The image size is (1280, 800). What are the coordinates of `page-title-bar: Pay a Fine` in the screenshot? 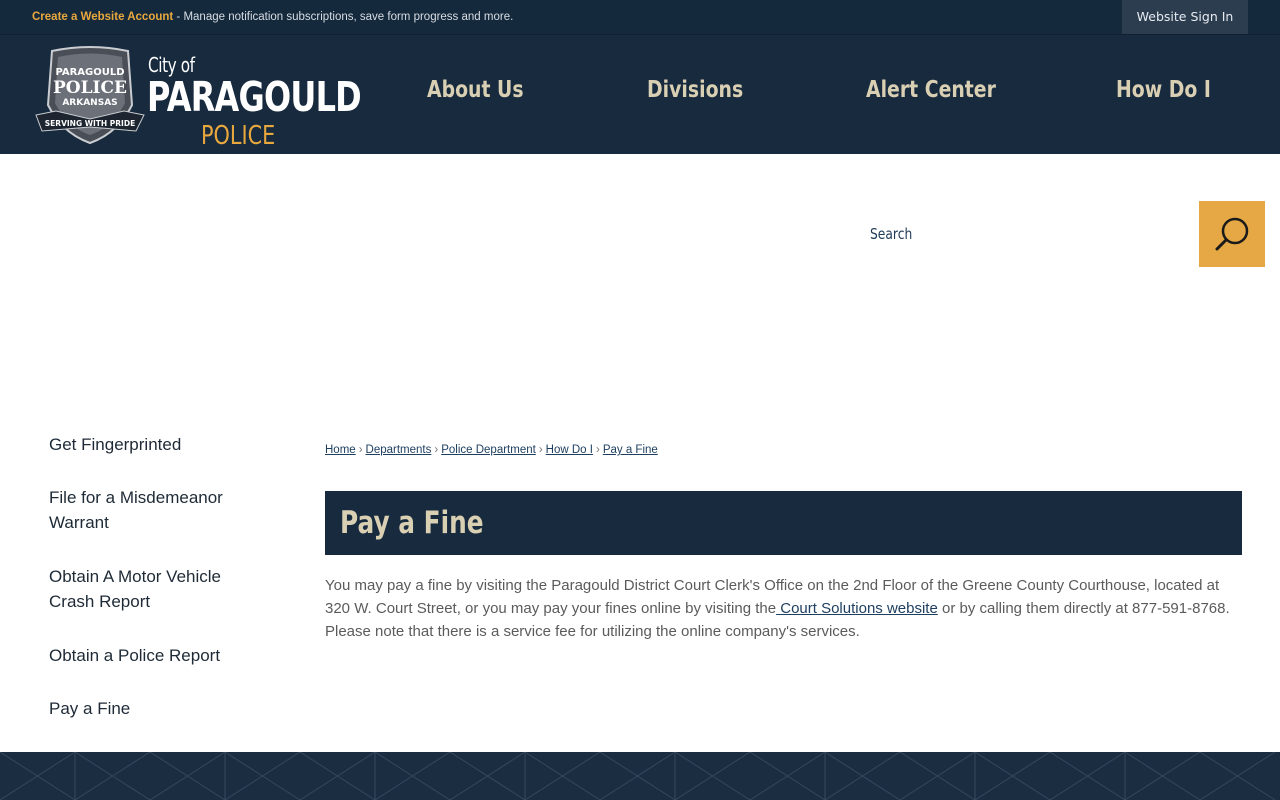 It's located at (783, 523).